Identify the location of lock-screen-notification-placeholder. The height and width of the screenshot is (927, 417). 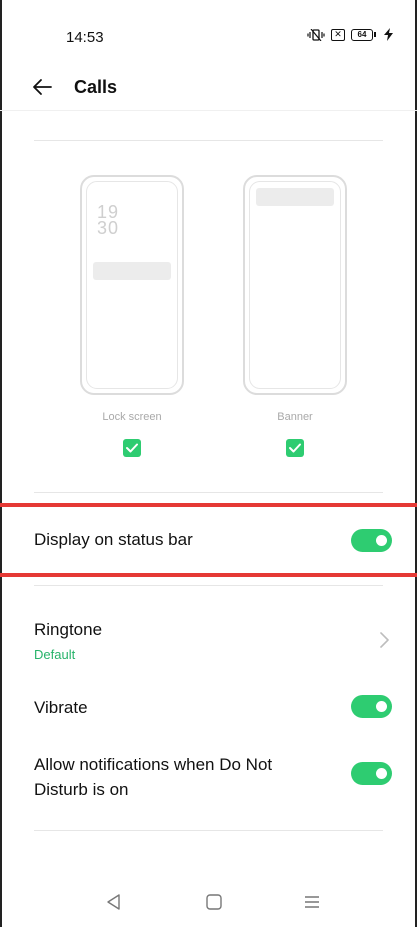
(132, 271).